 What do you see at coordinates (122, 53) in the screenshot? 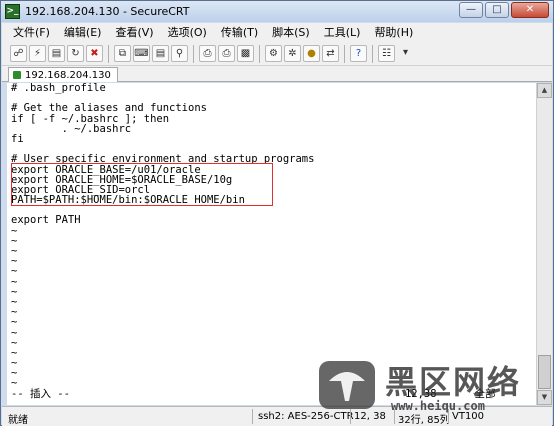
I see `copy-icon: ⧉` at bounding box center [122, 53].